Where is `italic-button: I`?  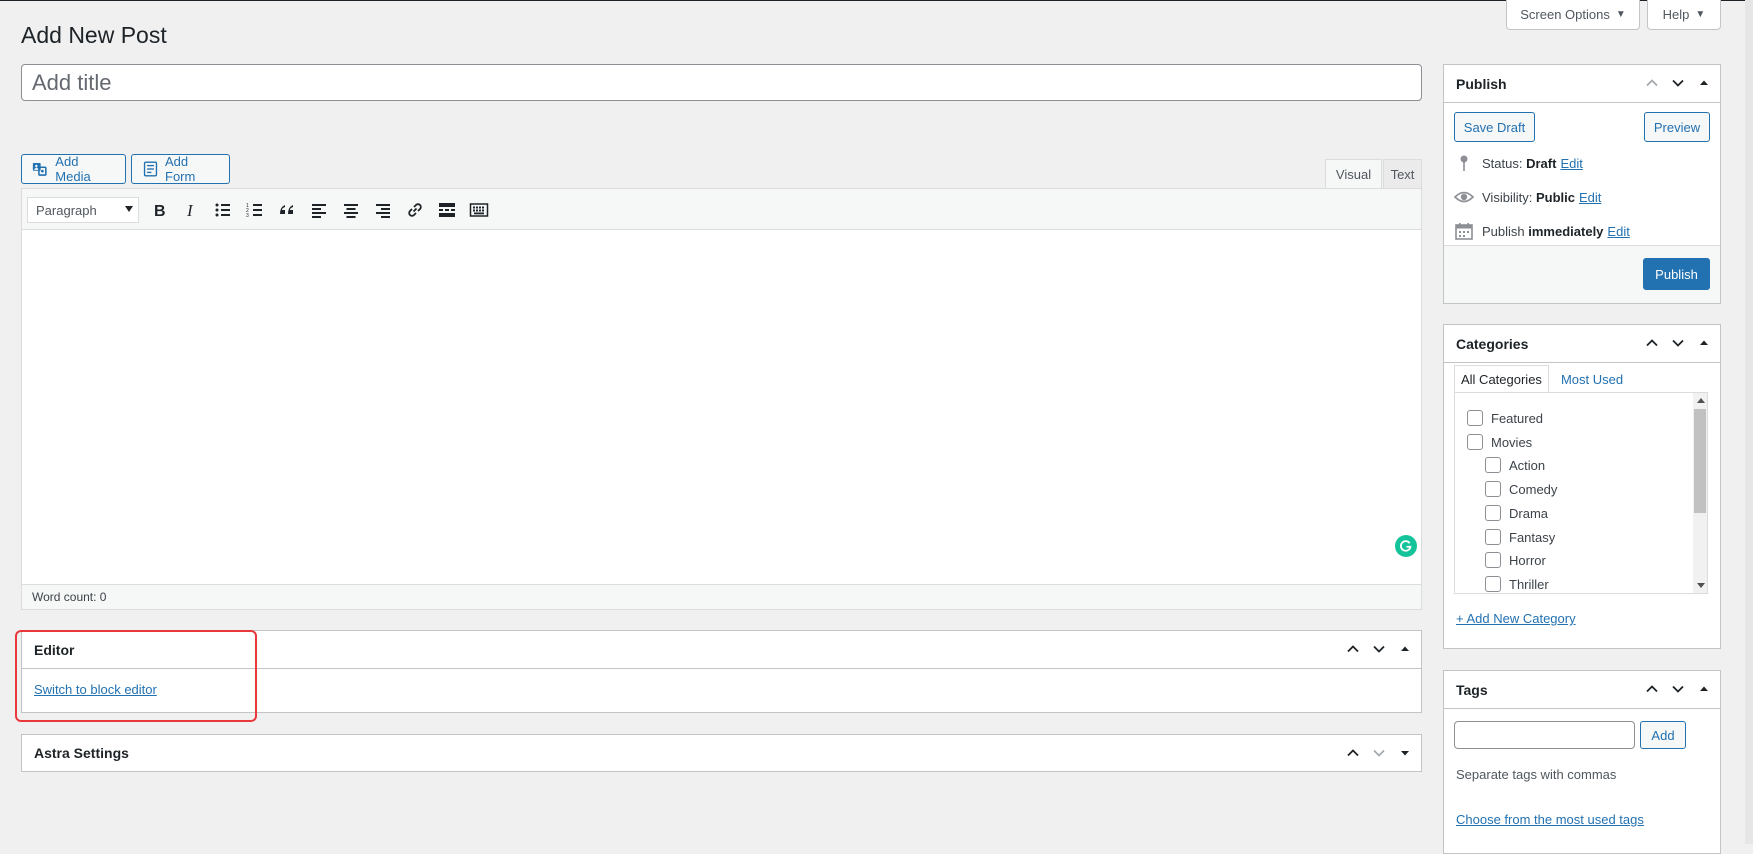 italic-button: I is located at coordinates (191, 210).